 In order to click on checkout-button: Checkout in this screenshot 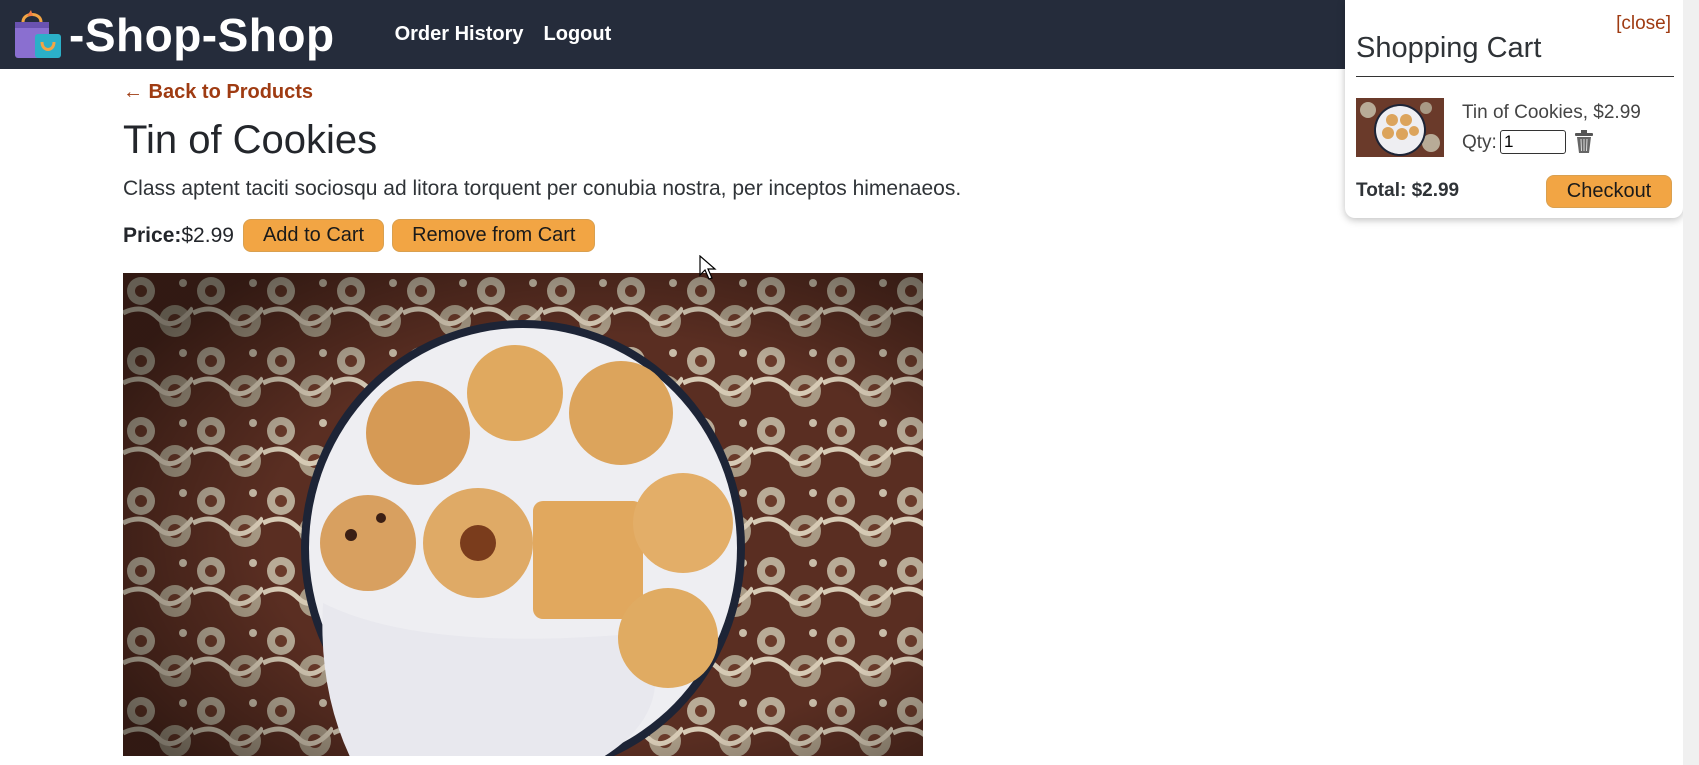, I will do `click(1609, 191)`.